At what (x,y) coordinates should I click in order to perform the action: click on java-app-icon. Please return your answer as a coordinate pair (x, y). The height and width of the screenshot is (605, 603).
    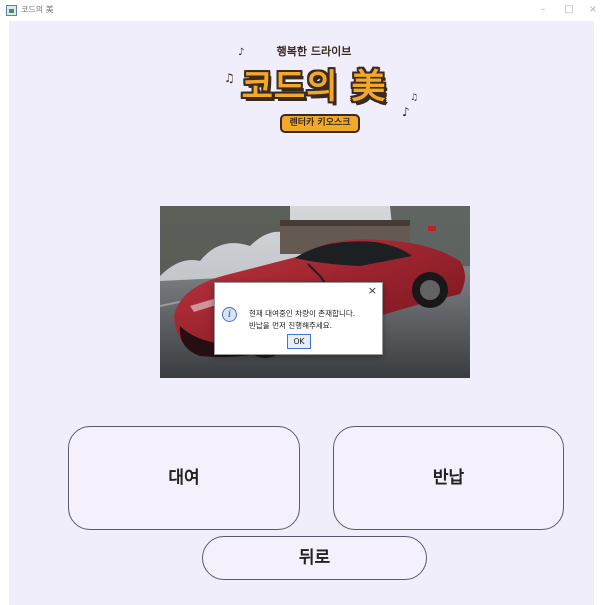
    Looking at the image, I should click on (11, 10).